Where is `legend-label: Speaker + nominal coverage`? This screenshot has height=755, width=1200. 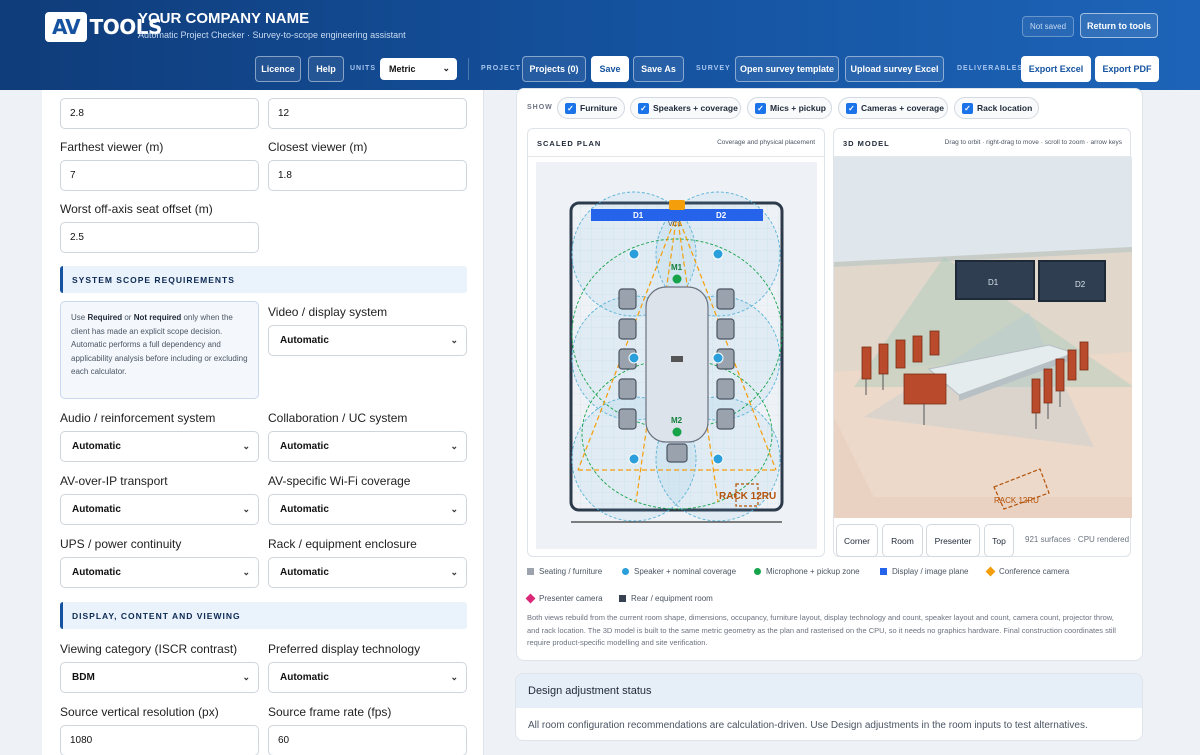
legend-label: Speaker + nominal coverage is located at coordinates (685, 571).